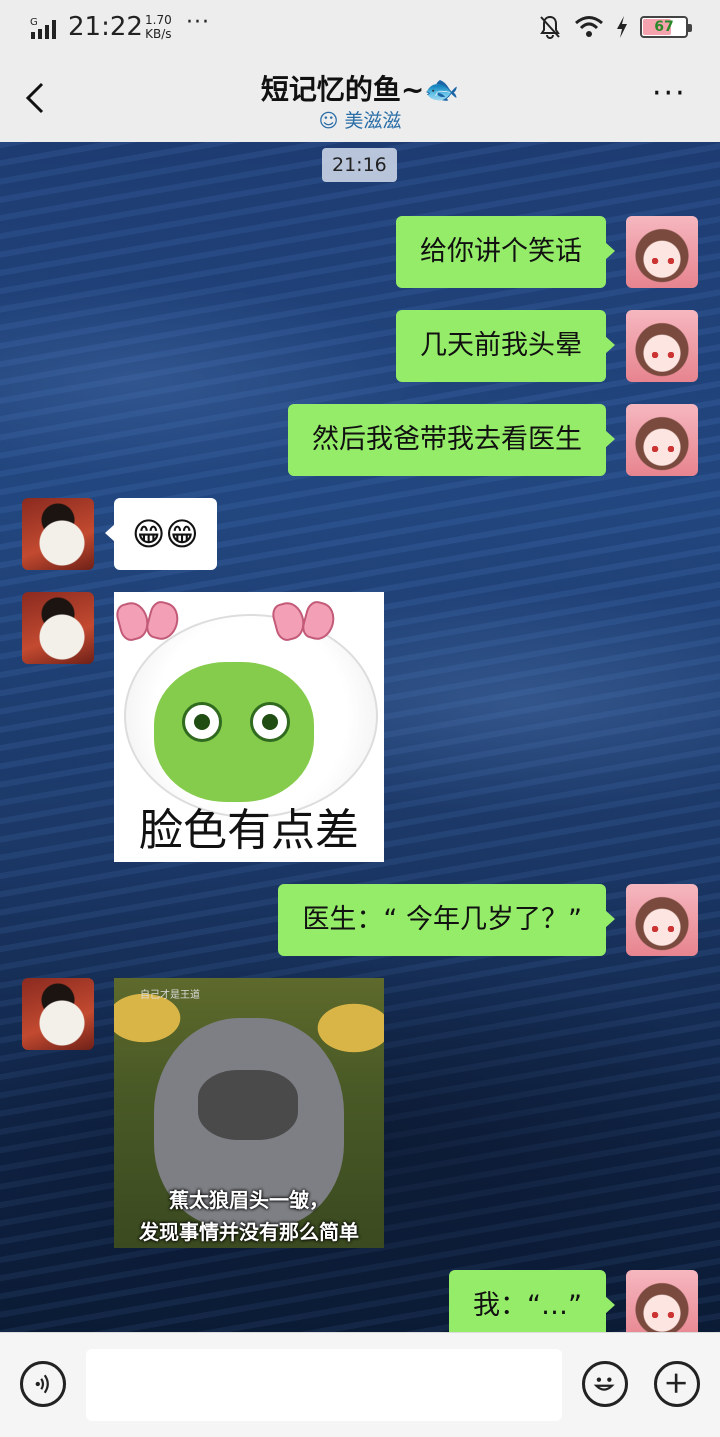  Describe the element at coordinates (605, 1384) in the screenshot. I see `emoji-button` at that location.